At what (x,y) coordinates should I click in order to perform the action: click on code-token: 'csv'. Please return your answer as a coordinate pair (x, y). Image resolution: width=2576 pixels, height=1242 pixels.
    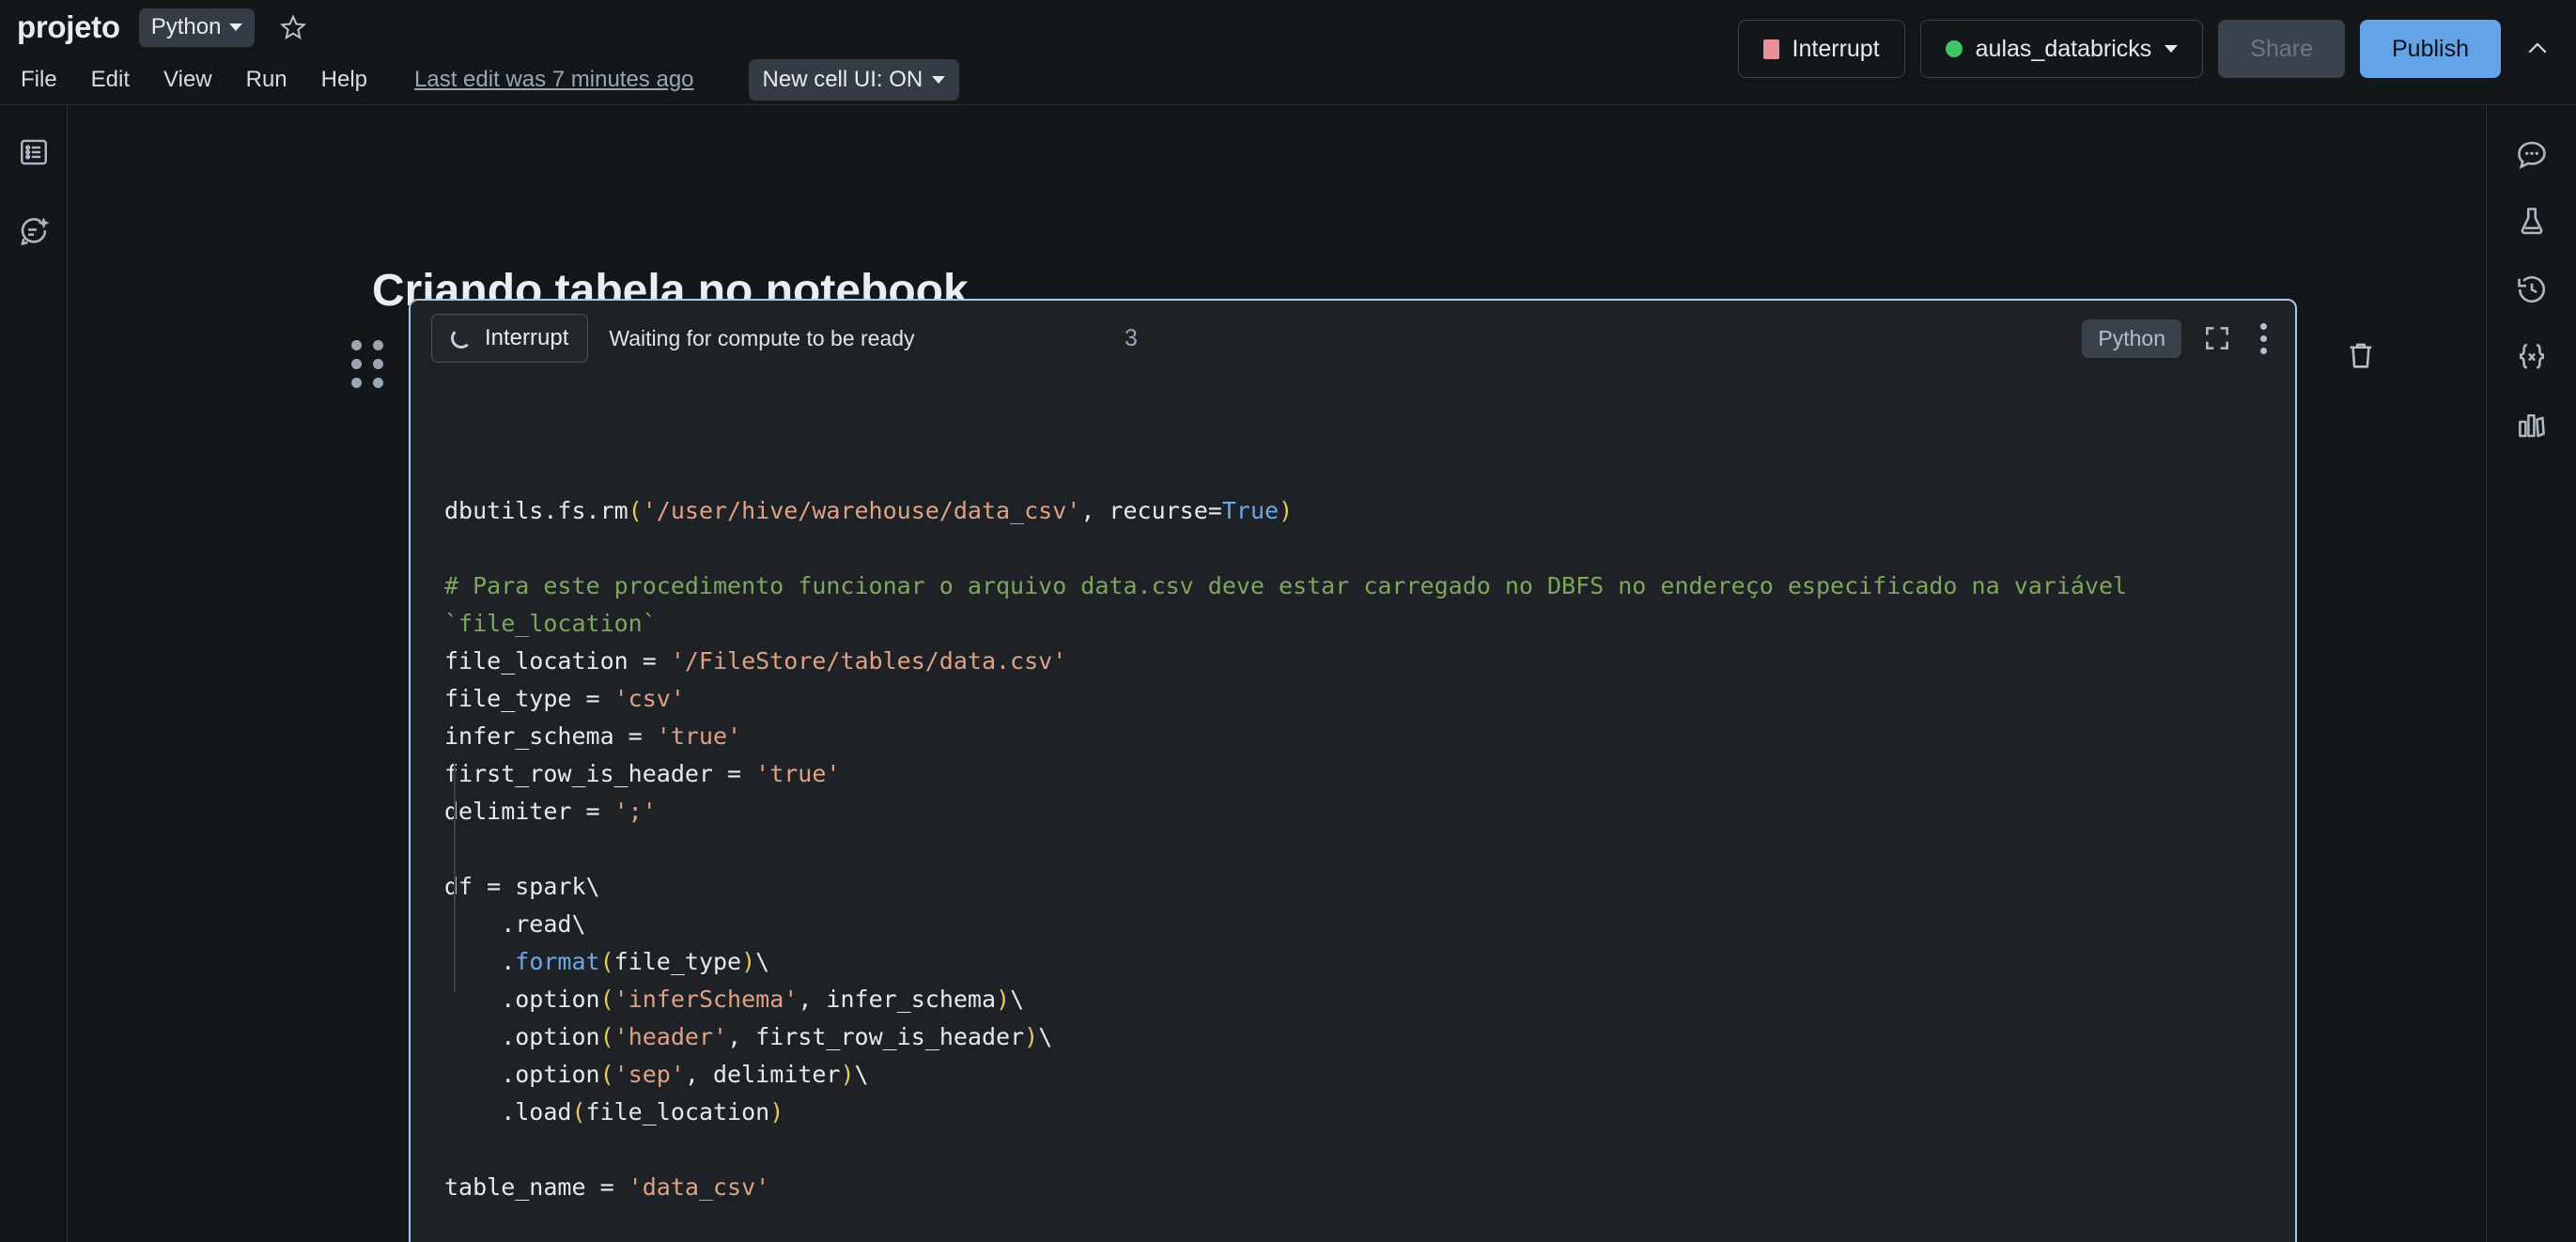
    Looking at the image, I should click on (649, 698).